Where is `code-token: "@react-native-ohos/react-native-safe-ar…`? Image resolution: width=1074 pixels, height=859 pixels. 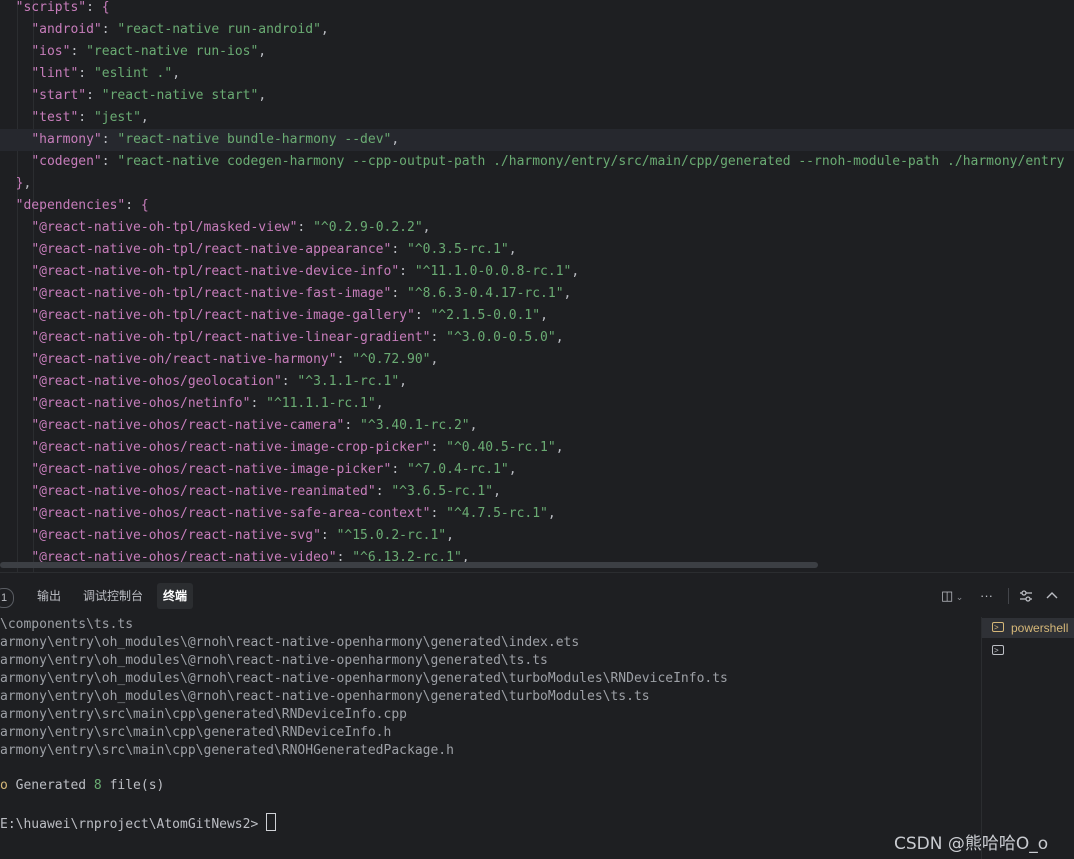
code-token: "@react-native-ohos/react-native-safe-ar… is located at coordinates (231, 513).